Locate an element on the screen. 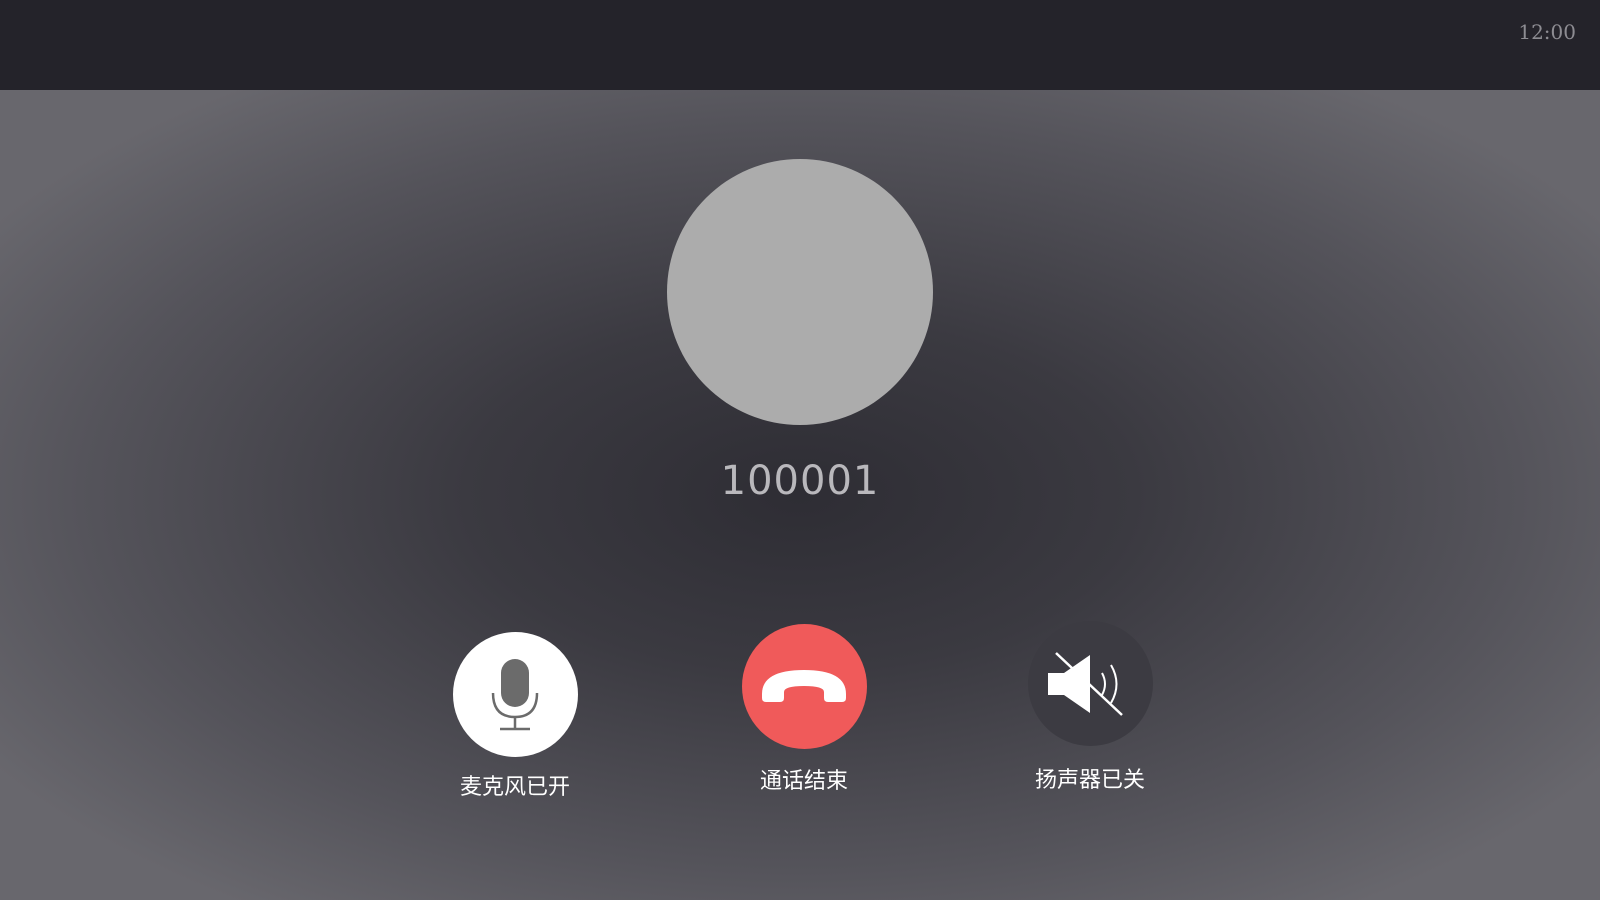  caller-avatar is located at coordinates (800, 292).